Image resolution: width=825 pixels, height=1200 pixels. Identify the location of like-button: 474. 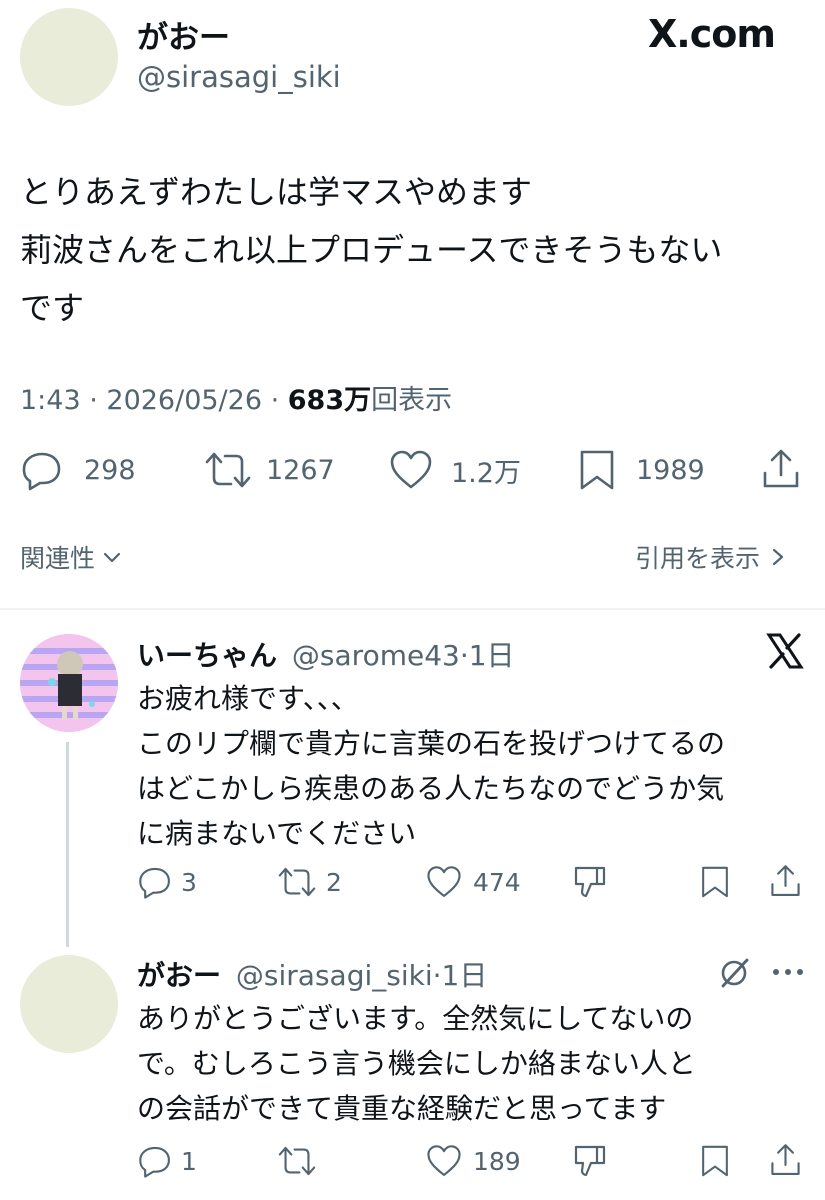
(473, 882).